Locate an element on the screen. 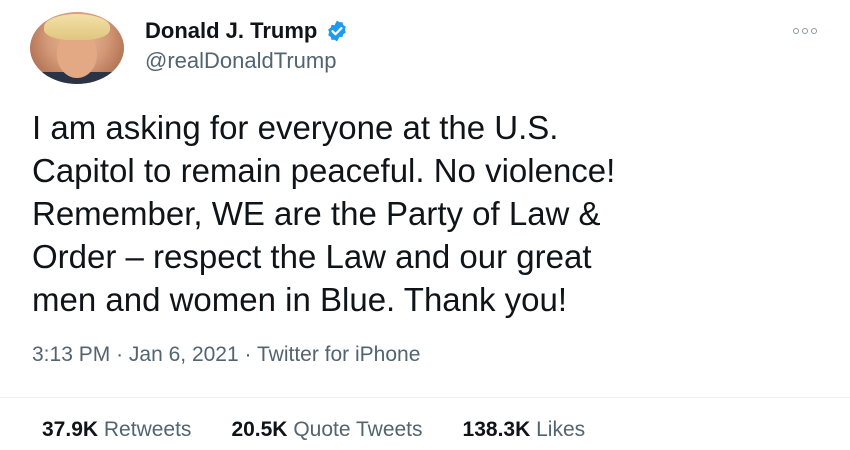 This screenshot has height=450, width=850. retweets-stat: 37.9K Retweets is located at coordinates (116, 430).